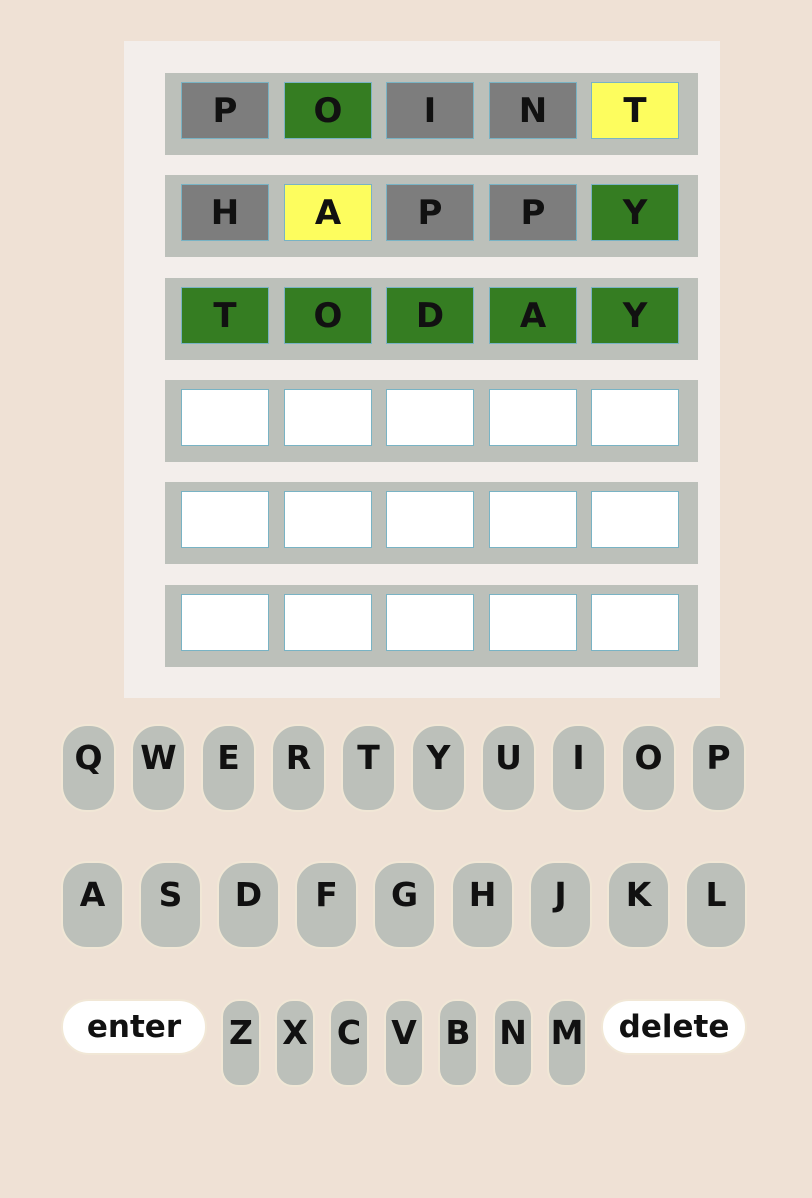 This screenshot has height=1198, width=812. What do you see at coordinates (326, 905) in the screenshot?
I see `key-f: F` at bounding box center [326, 905].